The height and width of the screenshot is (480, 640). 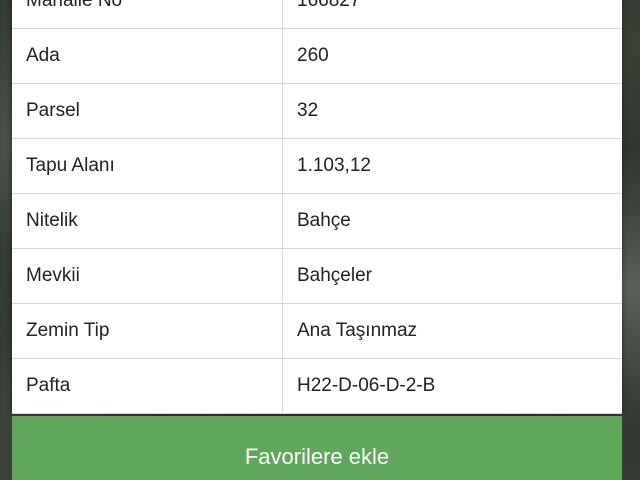 What do you see at coordinates (147, 276) in the screenshot?
I see `row-label: Mevkii` at bounding box center [147, 276].